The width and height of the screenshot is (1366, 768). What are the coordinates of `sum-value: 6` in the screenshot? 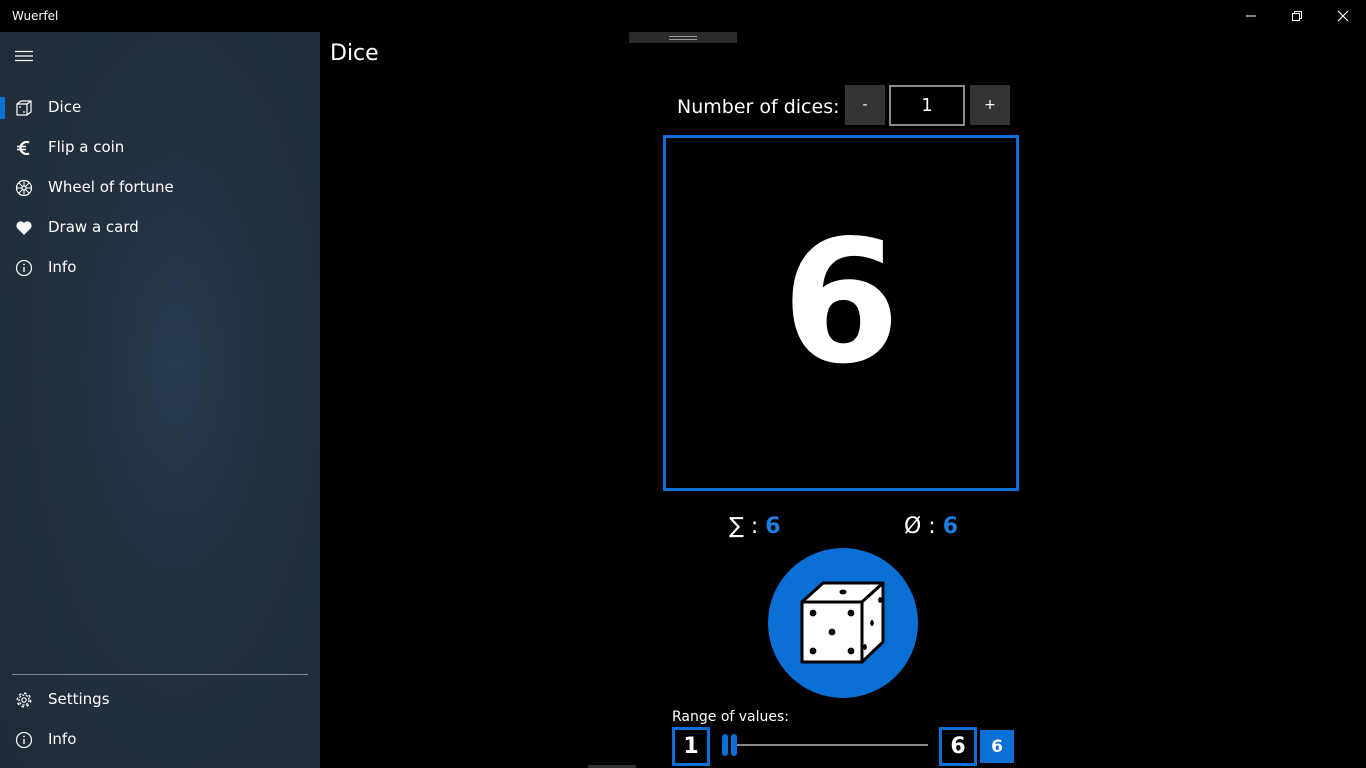 It's located at (773, 526).